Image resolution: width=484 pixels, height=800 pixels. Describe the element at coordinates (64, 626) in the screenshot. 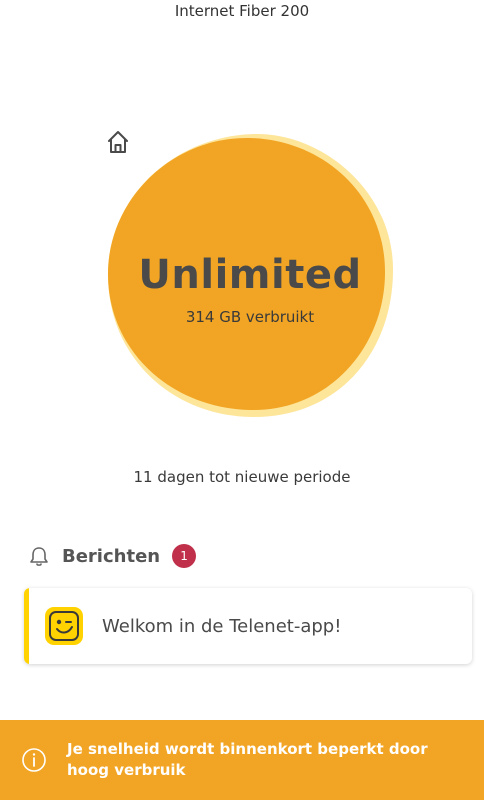

I see `telenet-logo-icon` at that location.